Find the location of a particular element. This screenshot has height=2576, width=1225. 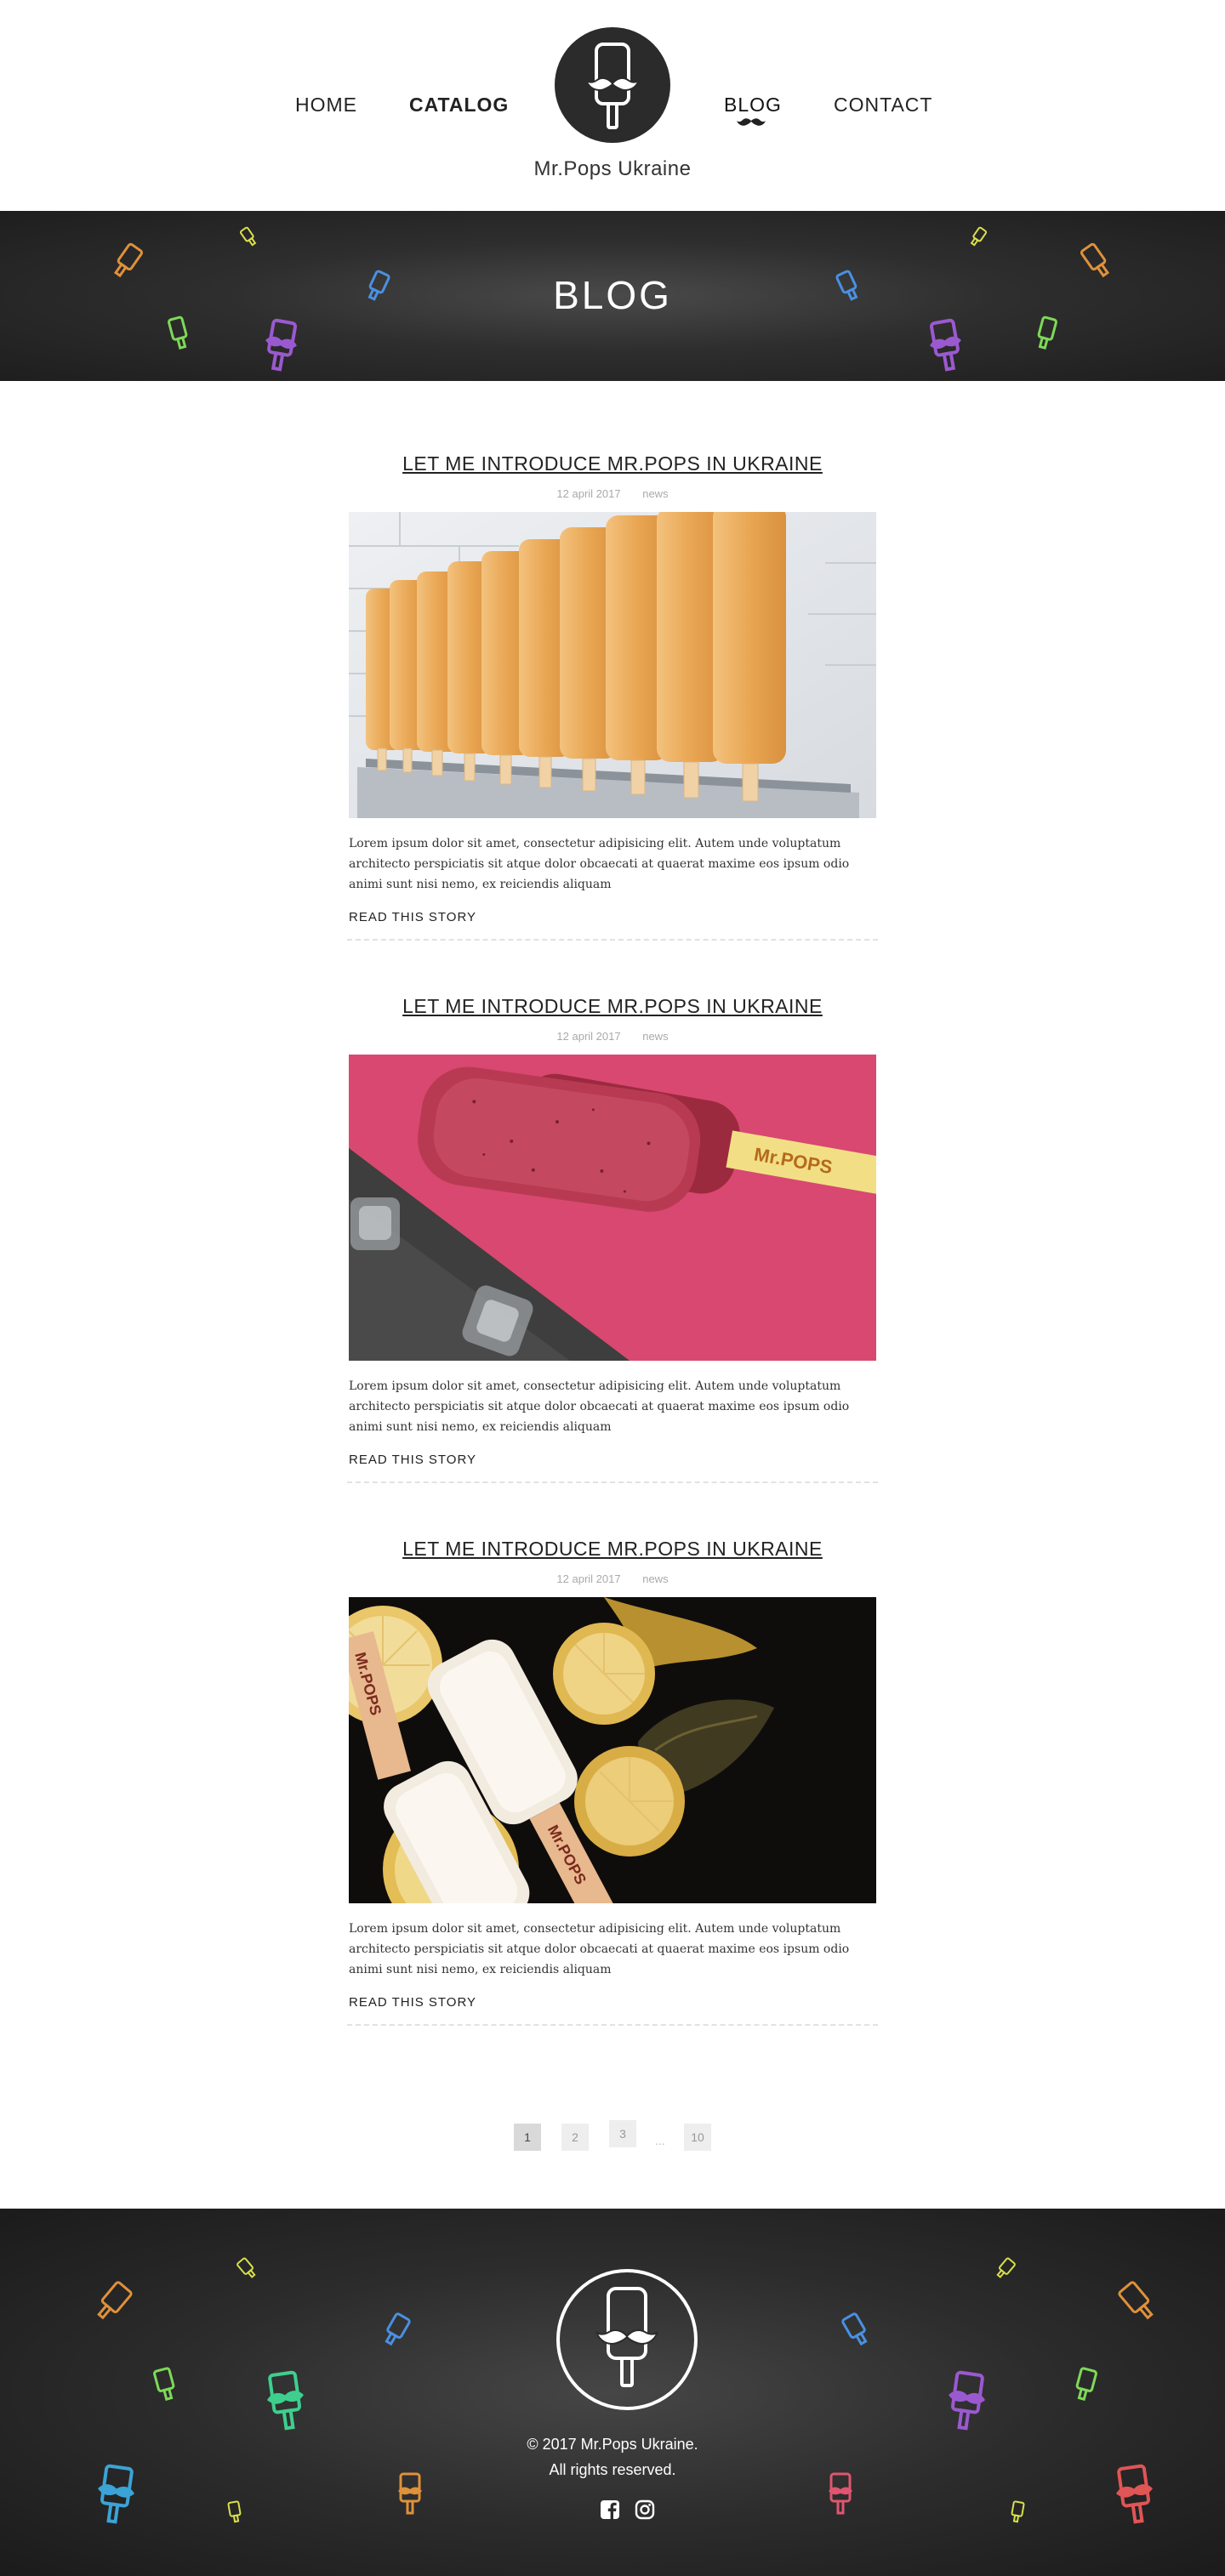

page-1-button: 1 is located at coordinates (528, 2137).